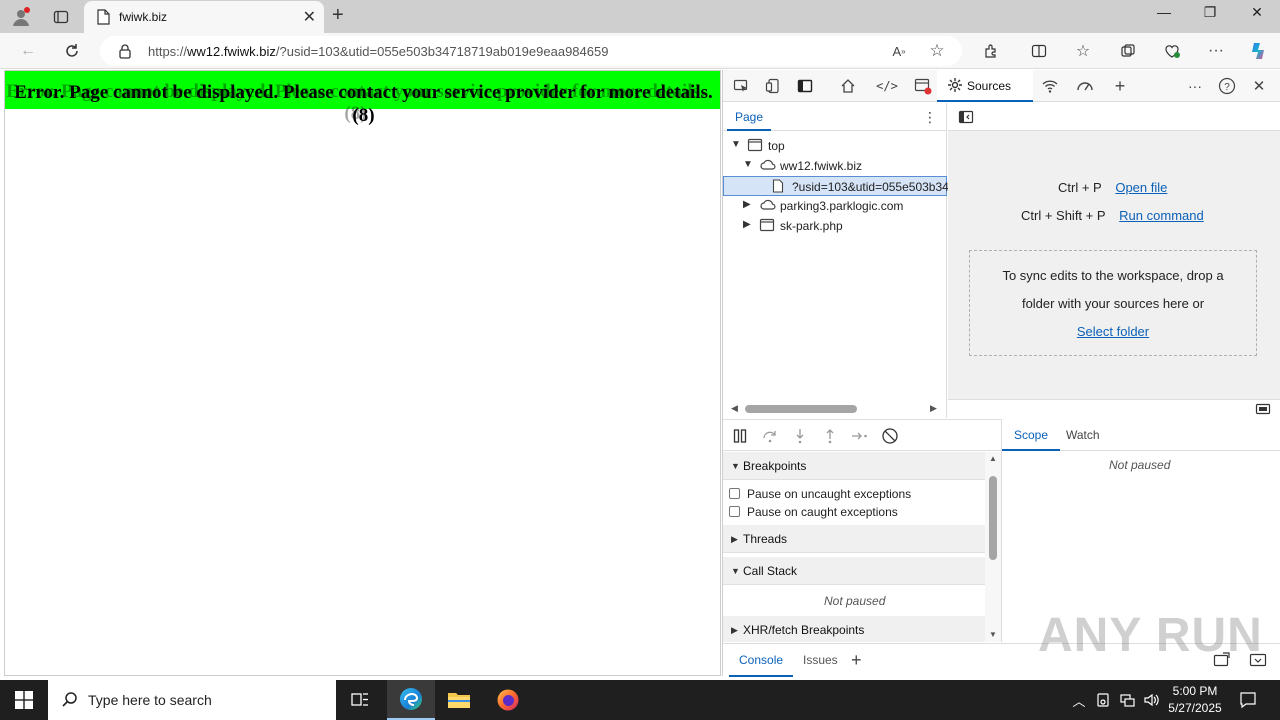  I want to click on firefox-icon, so click(508, 700).